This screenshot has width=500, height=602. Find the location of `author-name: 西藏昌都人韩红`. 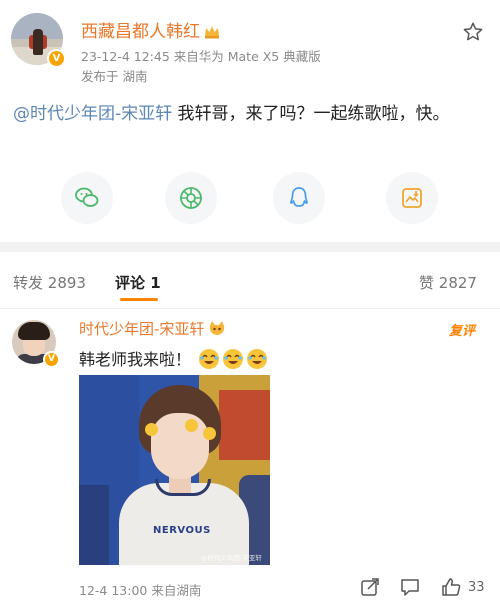

author-name: 西藏昌都人韩红 is located at coordinates (150, 29).